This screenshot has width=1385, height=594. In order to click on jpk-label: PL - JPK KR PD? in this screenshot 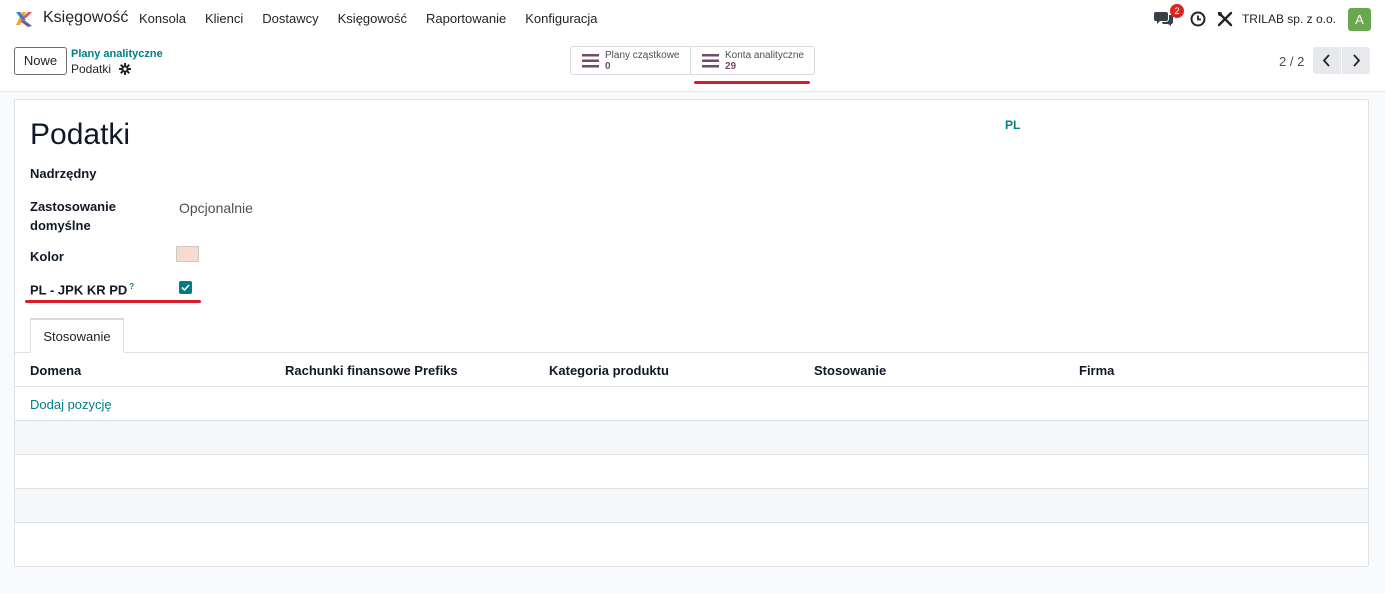, I will do `click(82, 288)`.